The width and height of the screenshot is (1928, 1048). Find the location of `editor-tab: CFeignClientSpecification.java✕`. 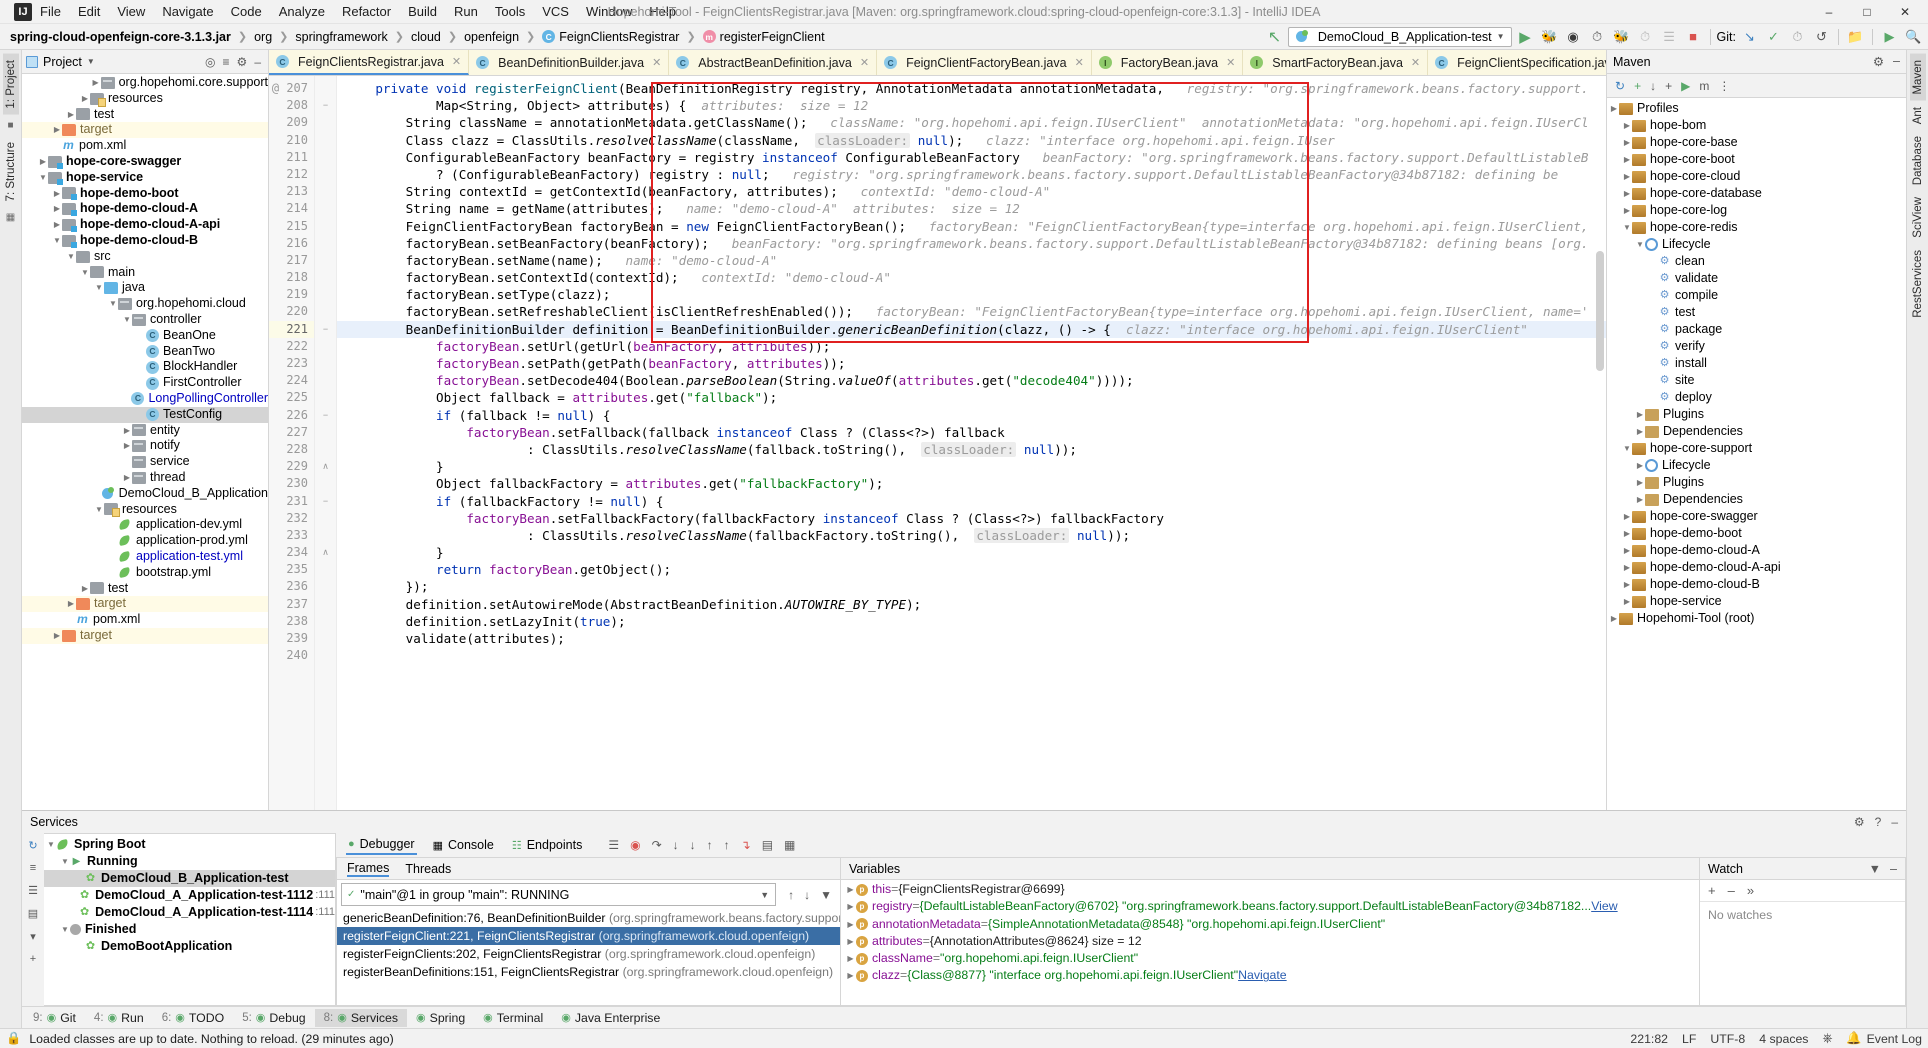

editor-tab: CFeignClientSpecification.java✕ is located at coordinates (1517, 62).